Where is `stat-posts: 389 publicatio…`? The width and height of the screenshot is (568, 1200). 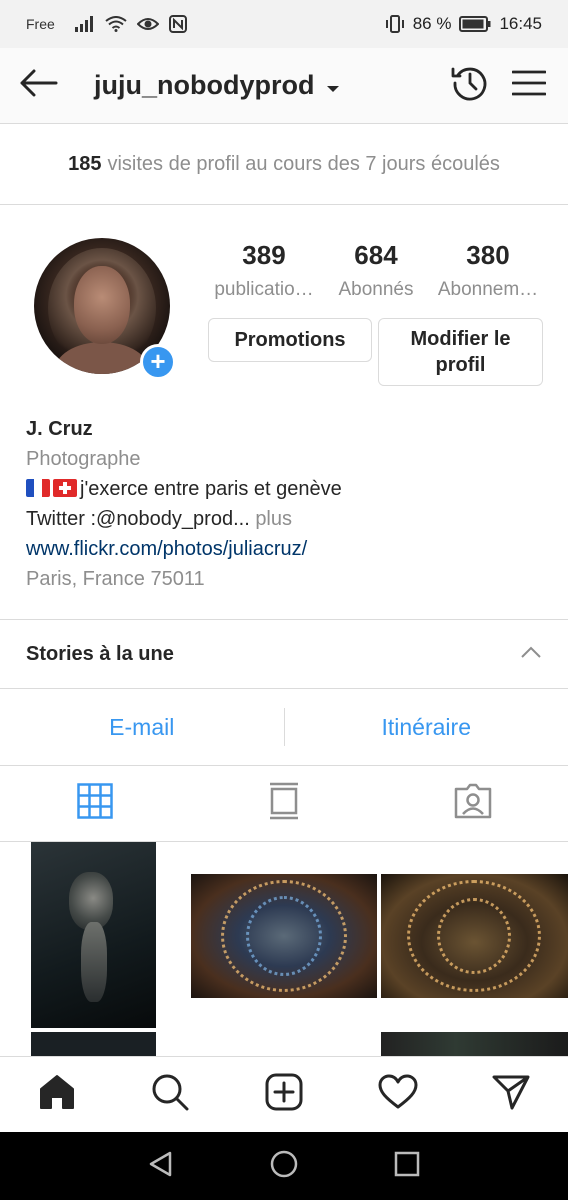 stat-posts: 389 publicatio… is located at coordinates (264, 270).